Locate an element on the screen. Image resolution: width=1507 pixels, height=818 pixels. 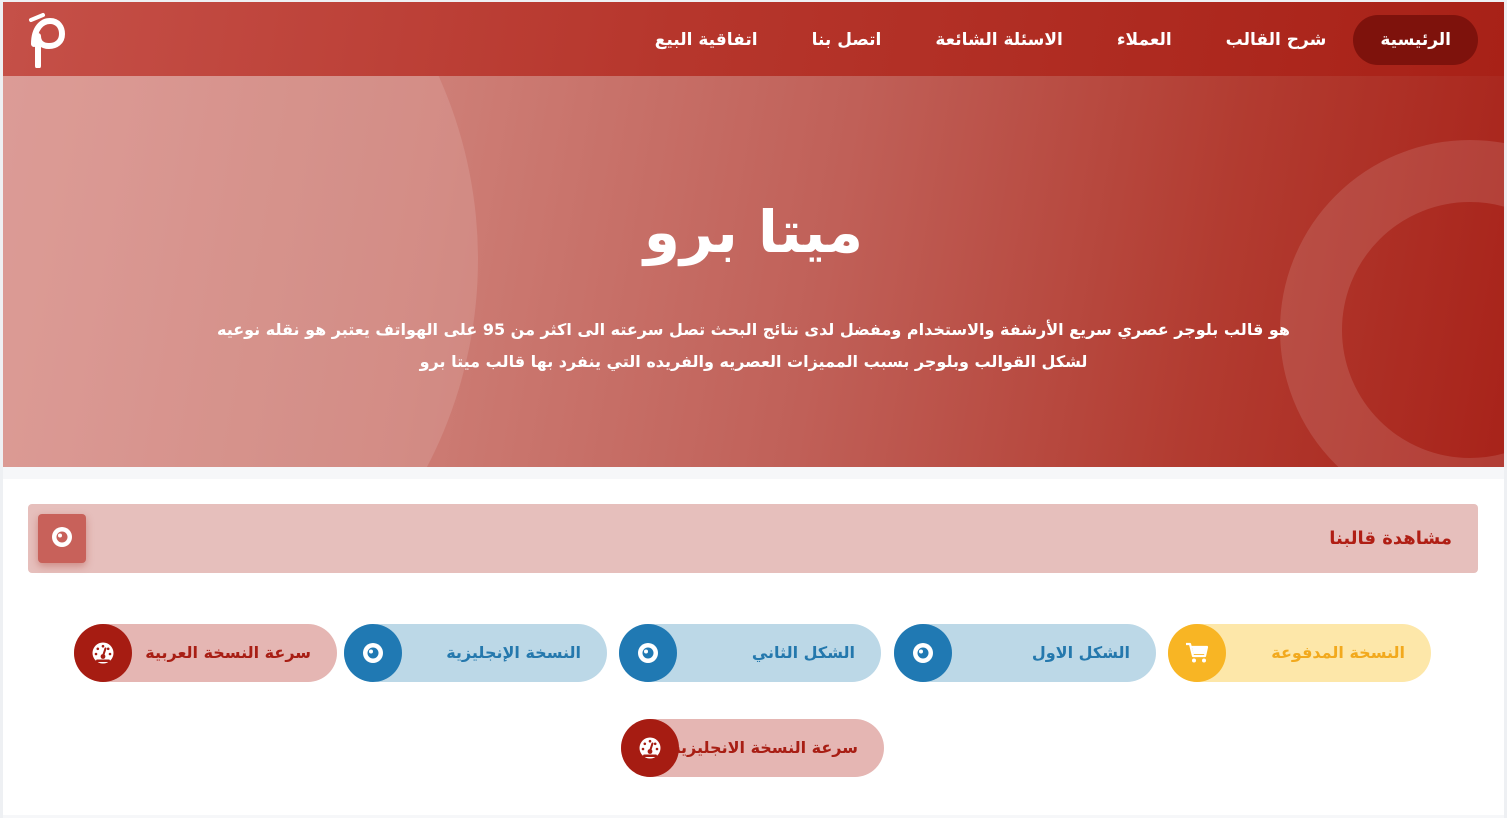
english-version-label: النسخة الإنجليزية is located at coordinates (513, 652).